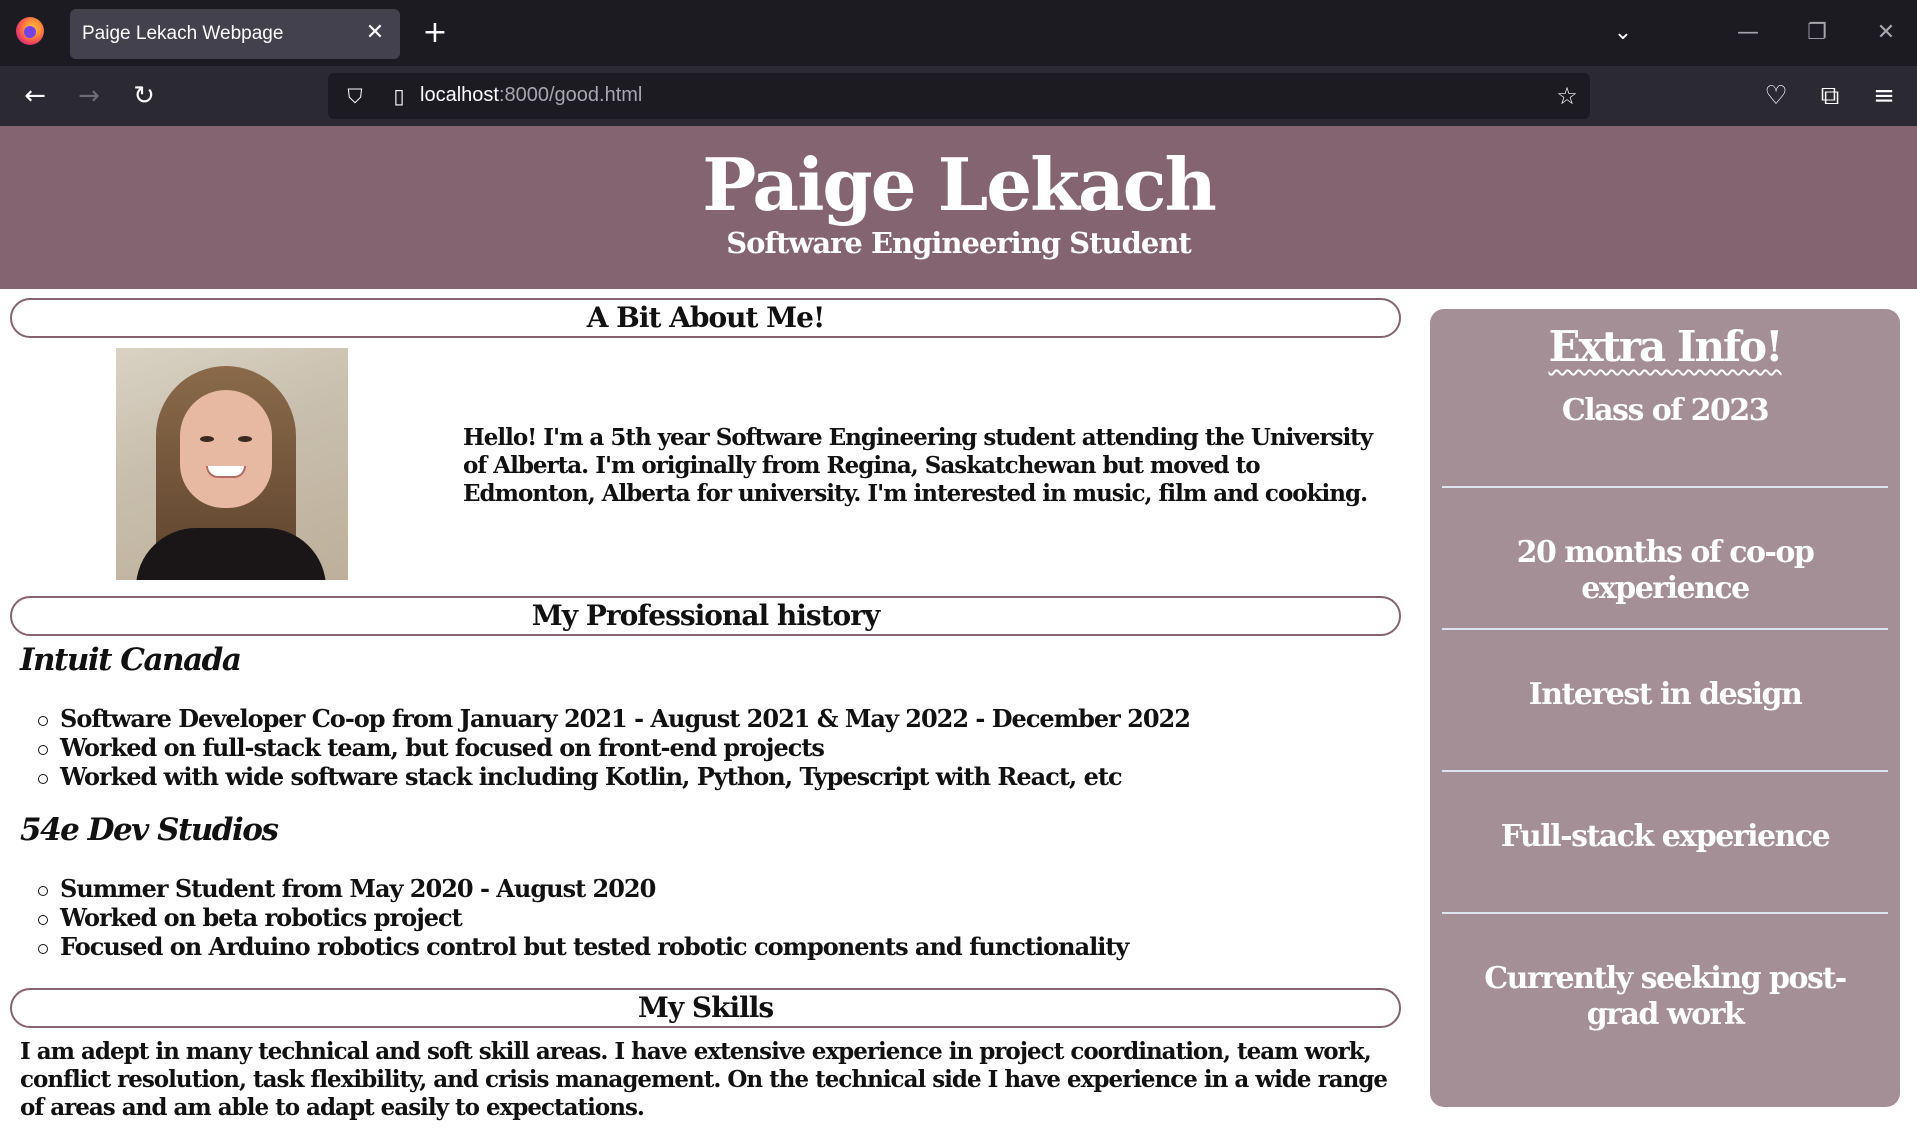 The image size is (1917, 1129). What do you see at coordinates (435, 33) in the screenshot?
I see `new-tab-icon: +` at bounding box center [435, 33].